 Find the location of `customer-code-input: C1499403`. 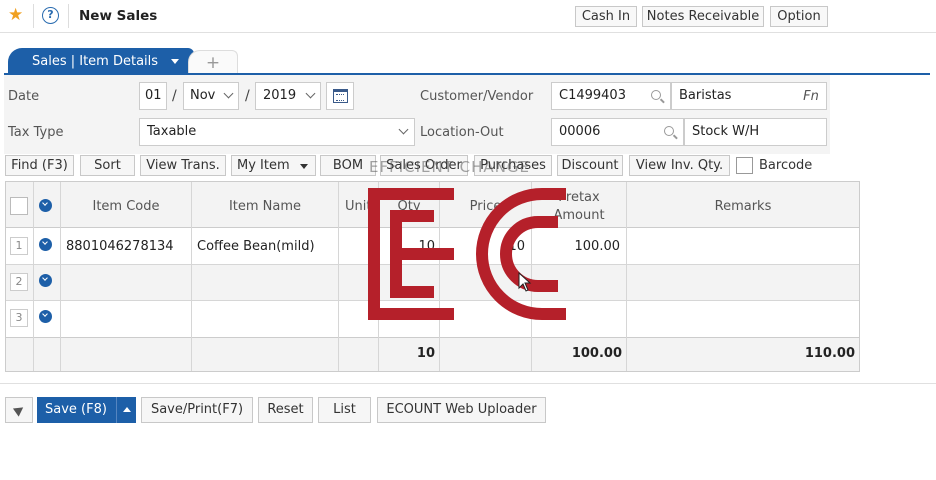

customer-code-input: C1499403 is located at coordinates (597, 96).